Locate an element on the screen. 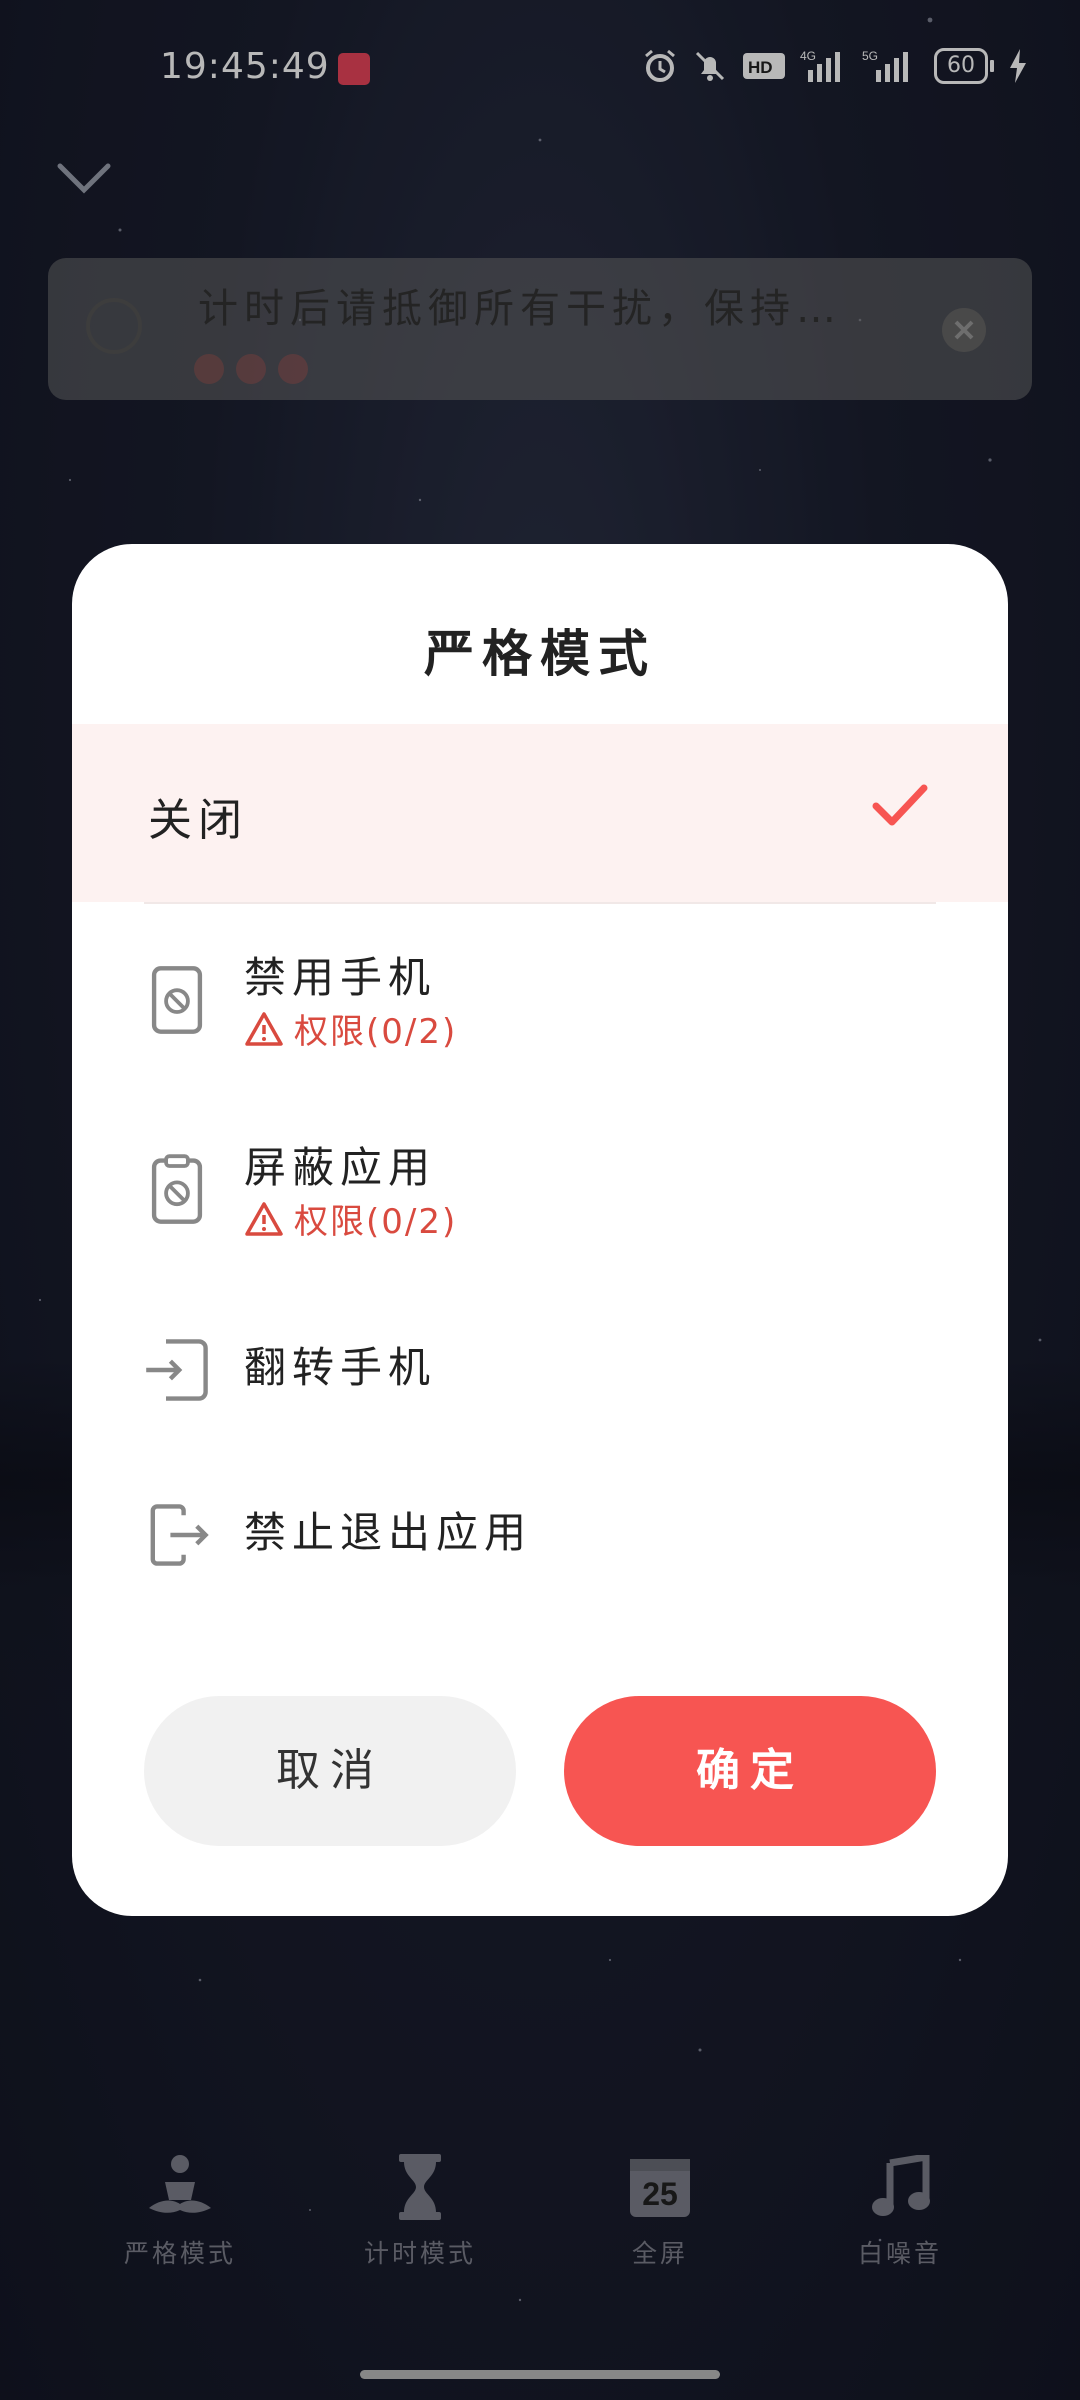  option-label: 屏蔽应用 is located at coordinates (340, 1167).